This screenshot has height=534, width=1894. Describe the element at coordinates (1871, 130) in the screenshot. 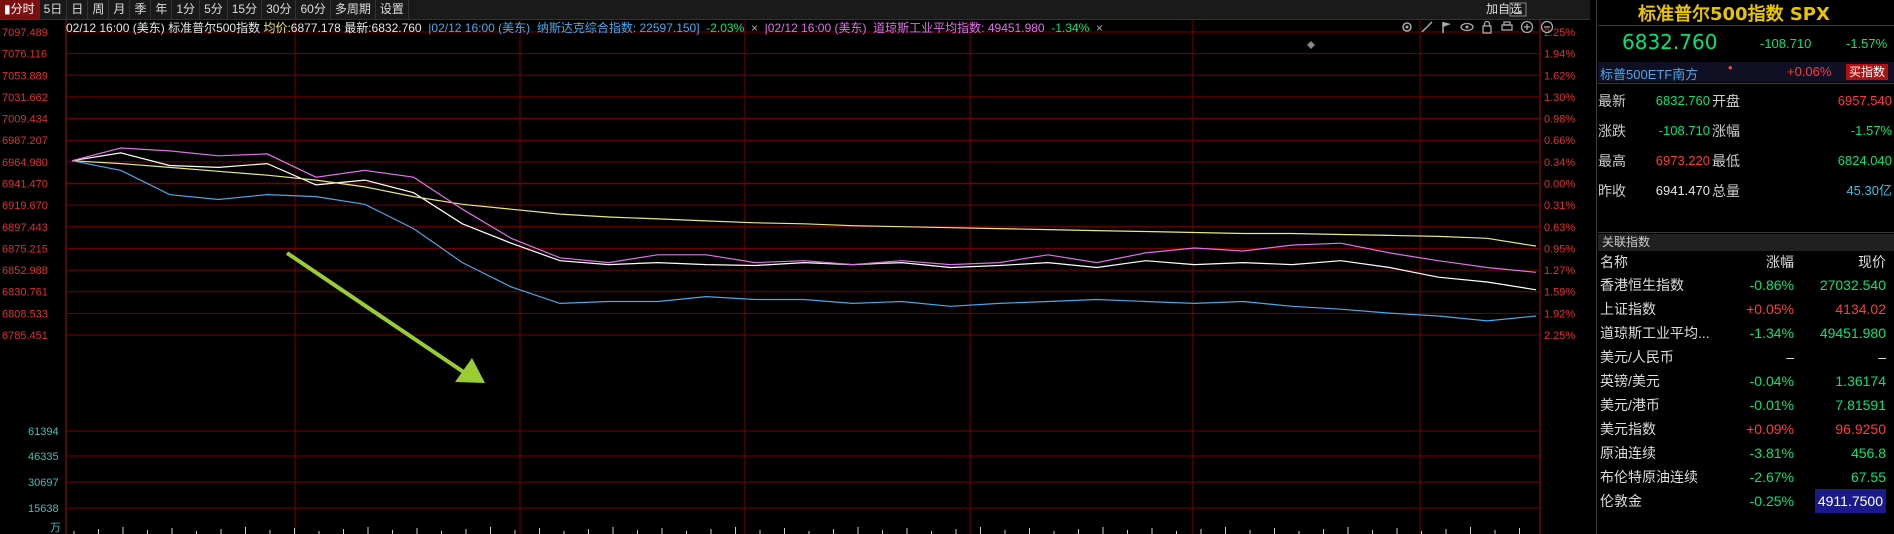

I see `quote-value: -1.57%` at that location.